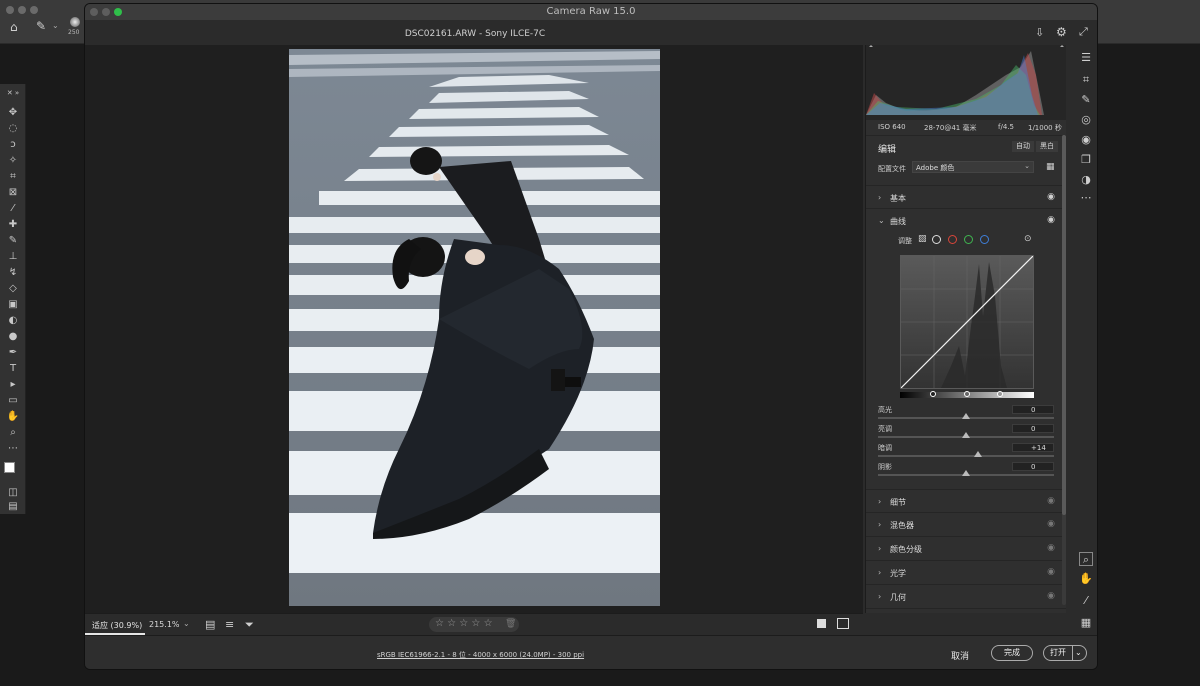 This screenshot has width=1200, height=686. What do you see at coordinates (13, 401) in the screenshot?
I see `rectangle-icon: ▭` at bounding box center [13, 401].